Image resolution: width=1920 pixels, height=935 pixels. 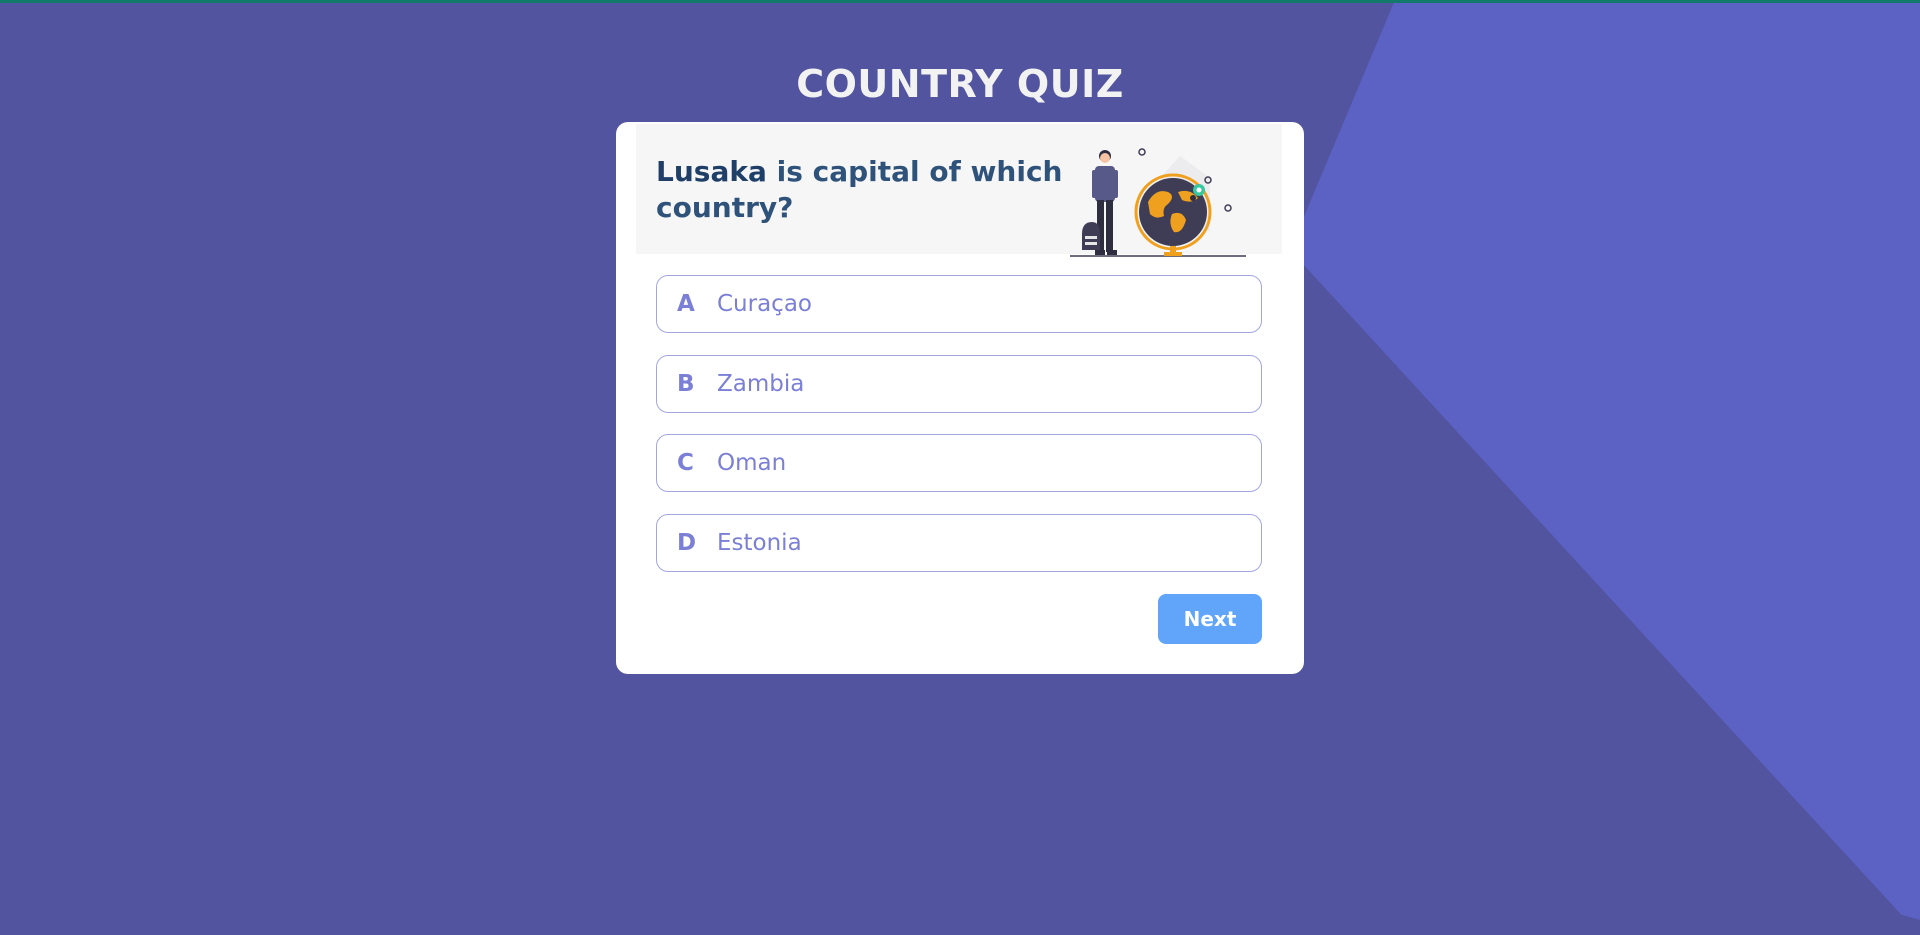 I want to click on option-letter: D, so click(x=687, y=543).